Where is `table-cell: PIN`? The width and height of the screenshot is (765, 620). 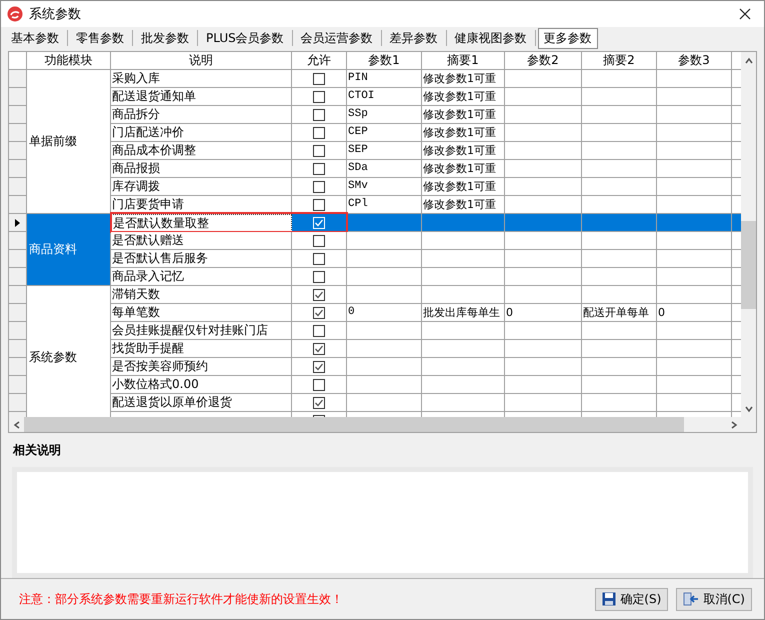
table-cell: PIN is located at coordinates (384, 79).